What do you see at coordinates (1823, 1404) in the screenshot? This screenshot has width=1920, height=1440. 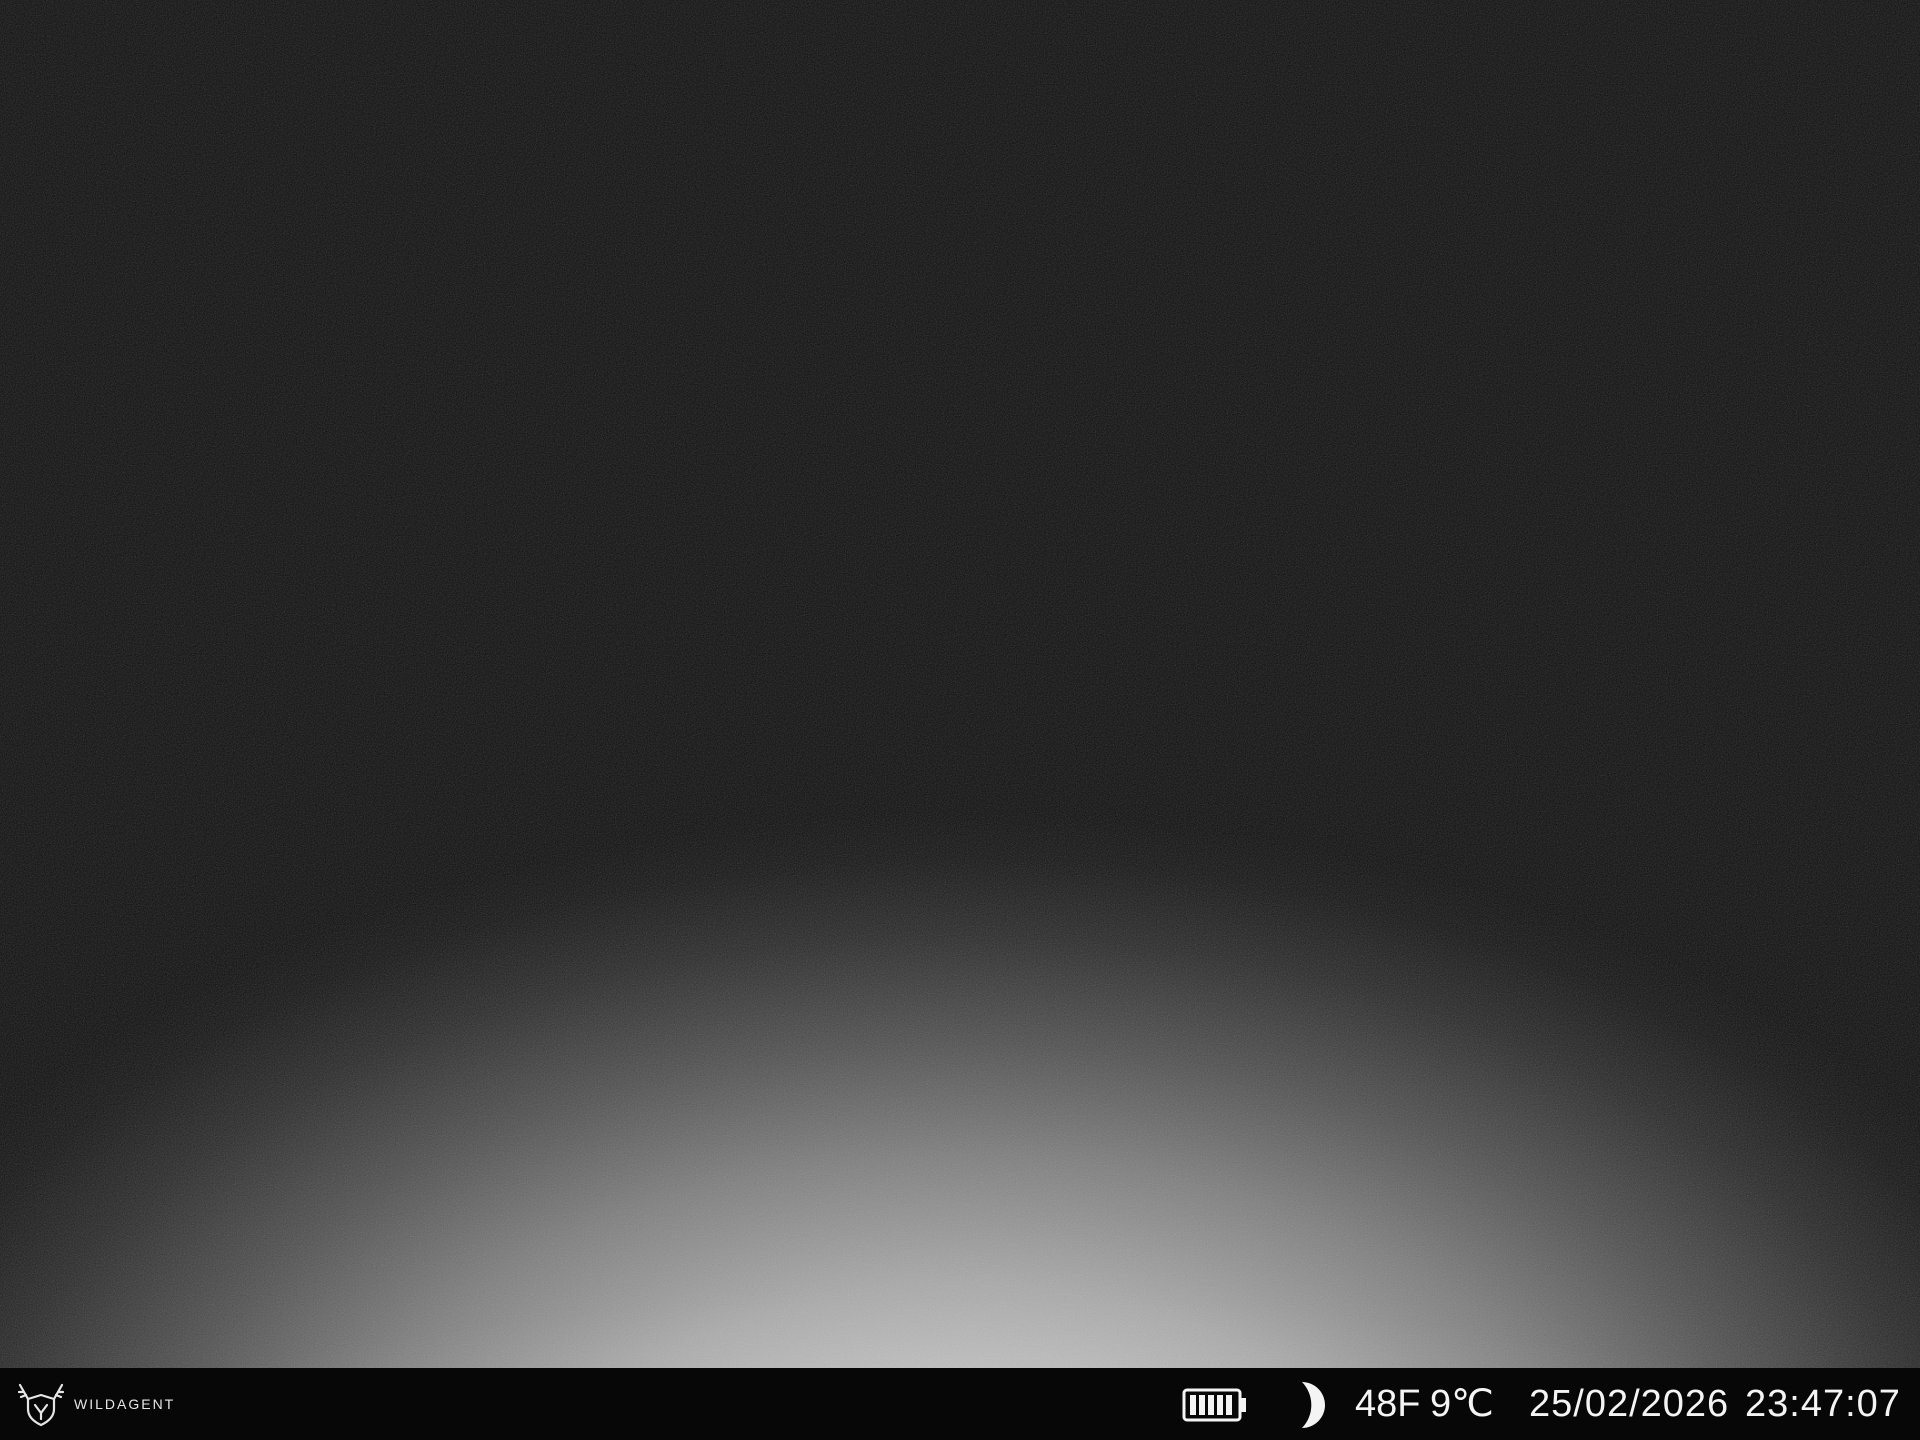 I see `capture-time: 23:47:07` at bounding box center [1823, 1404].